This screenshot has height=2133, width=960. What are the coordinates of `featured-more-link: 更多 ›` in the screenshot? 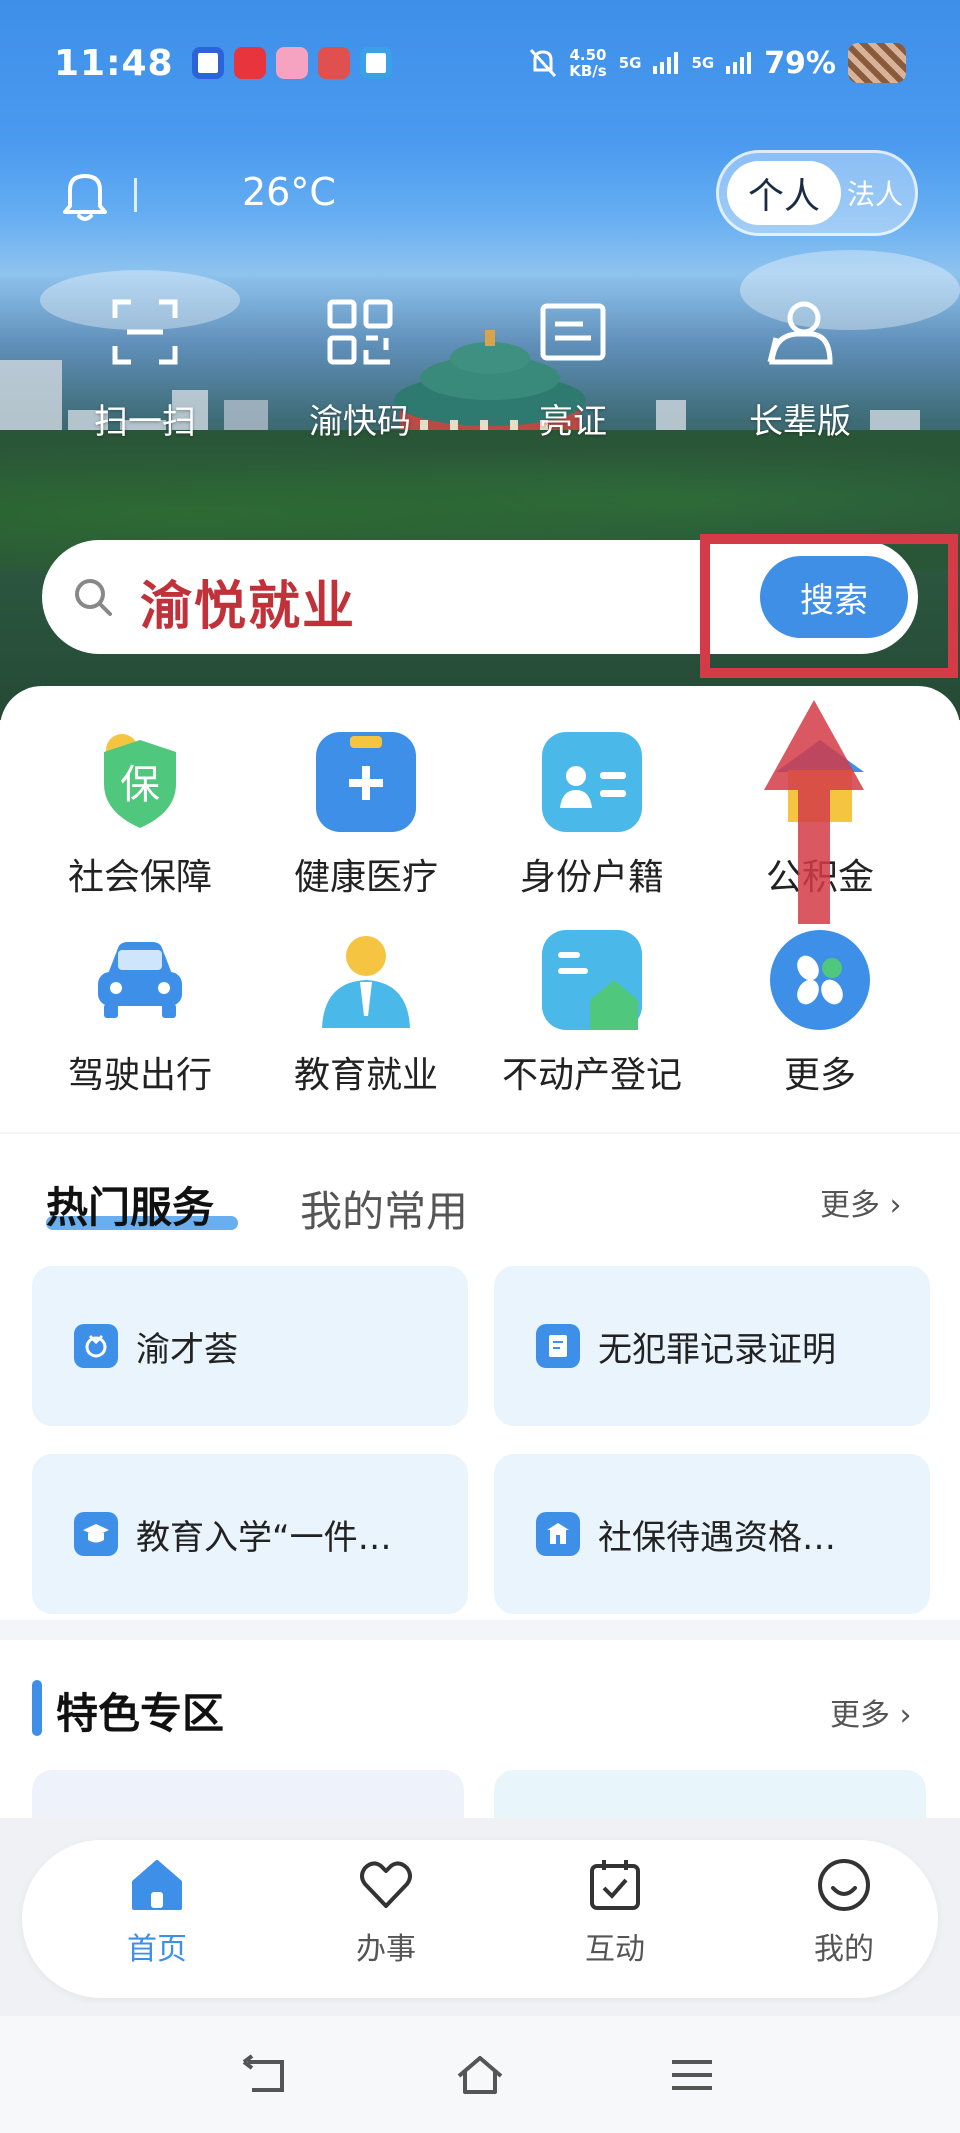 It's located at (871, 1712).